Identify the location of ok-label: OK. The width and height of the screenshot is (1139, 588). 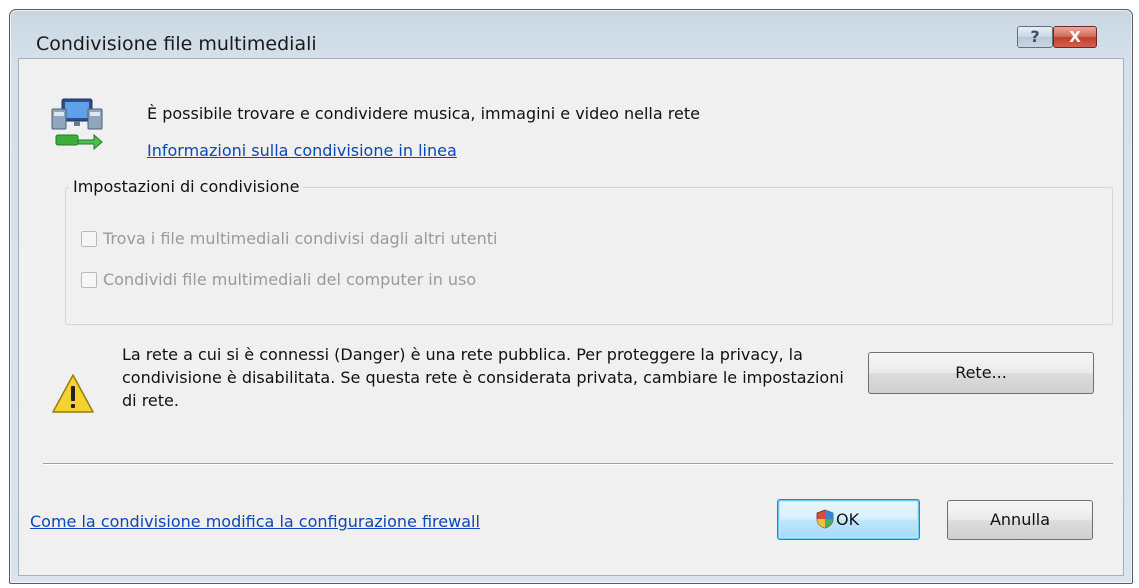
(848, 519).